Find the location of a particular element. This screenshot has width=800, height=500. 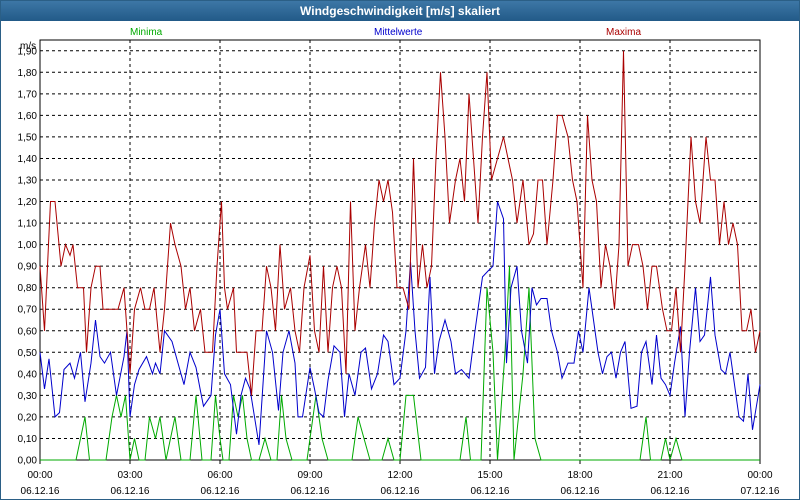

x-tick-time-label: 12:00 is located at coordinates (399, 475).